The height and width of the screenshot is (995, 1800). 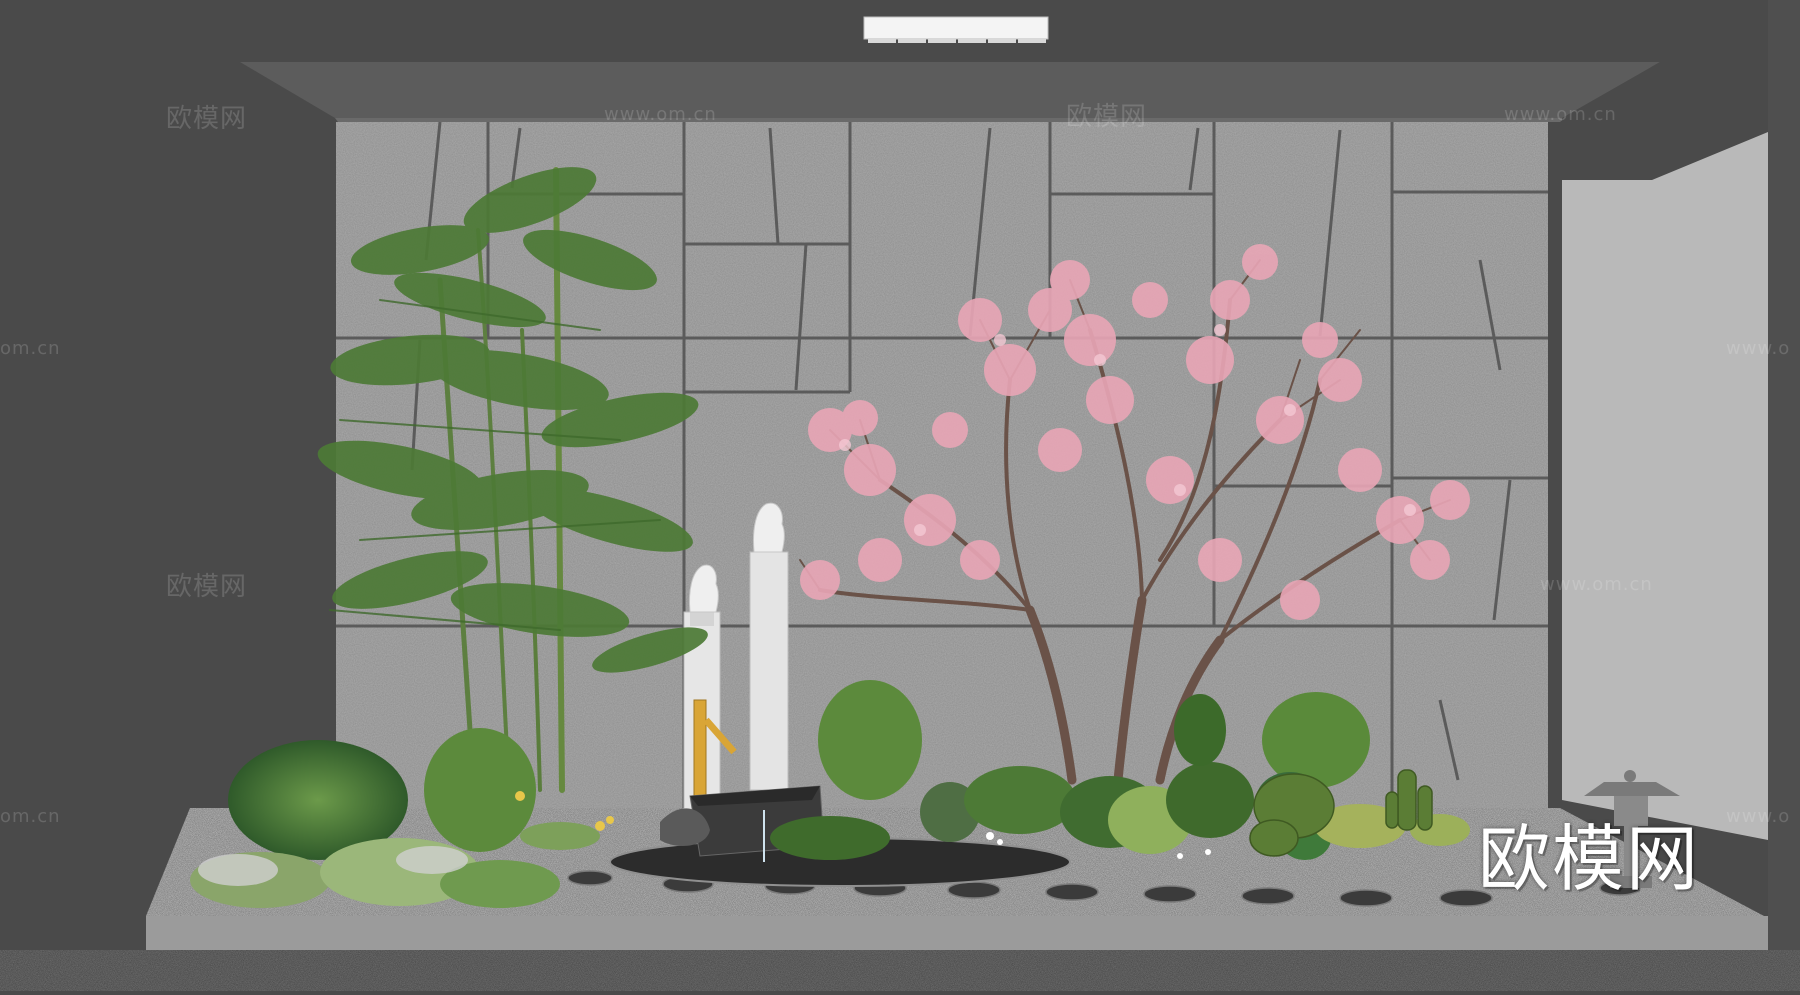 I want to click on ceiling-recess-inner, so click(x=950, y=120).